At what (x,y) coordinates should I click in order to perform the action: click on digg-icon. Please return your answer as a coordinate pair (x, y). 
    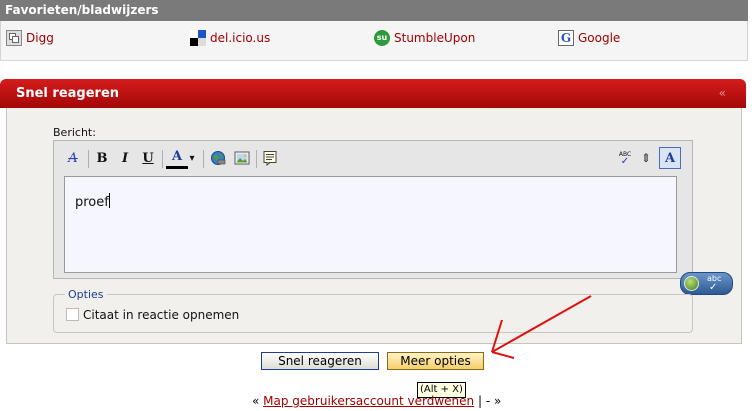
    Looking at the image, I should click on (14, 38).